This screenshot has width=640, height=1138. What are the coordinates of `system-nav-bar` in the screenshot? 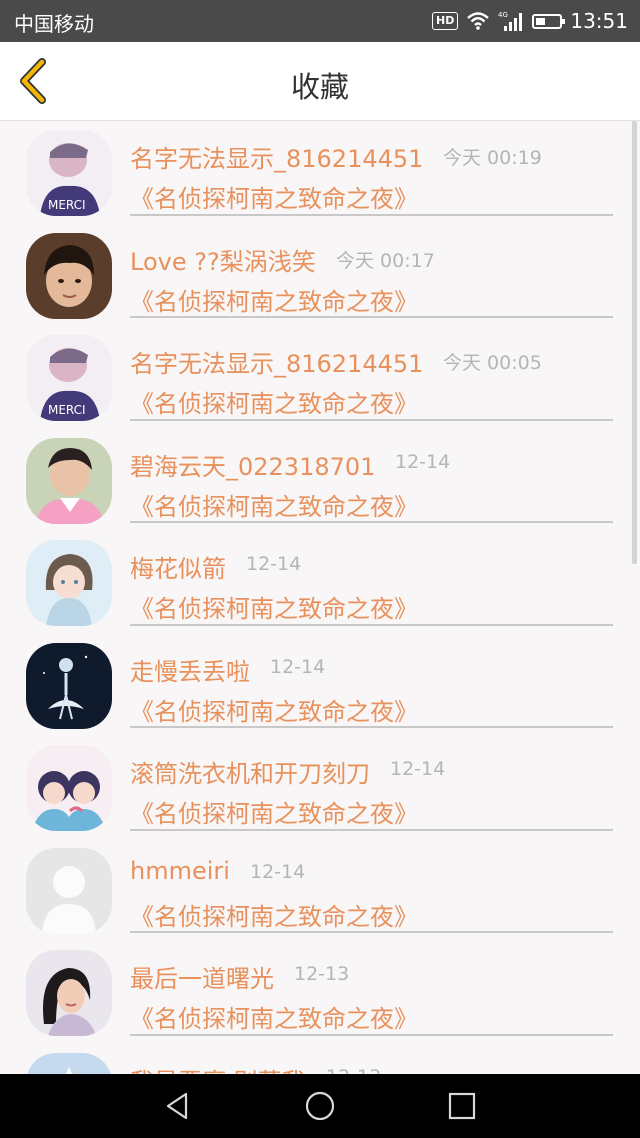 It's located at (320, 1106).